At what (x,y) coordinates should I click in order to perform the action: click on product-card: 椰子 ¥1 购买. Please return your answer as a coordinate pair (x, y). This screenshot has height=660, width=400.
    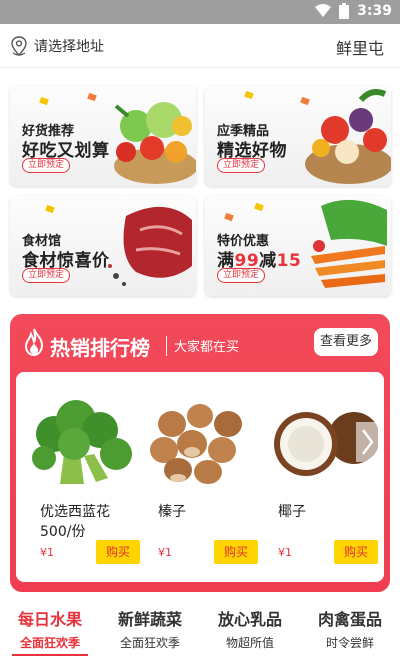
    Looking at the image, I should click on (320, 477).